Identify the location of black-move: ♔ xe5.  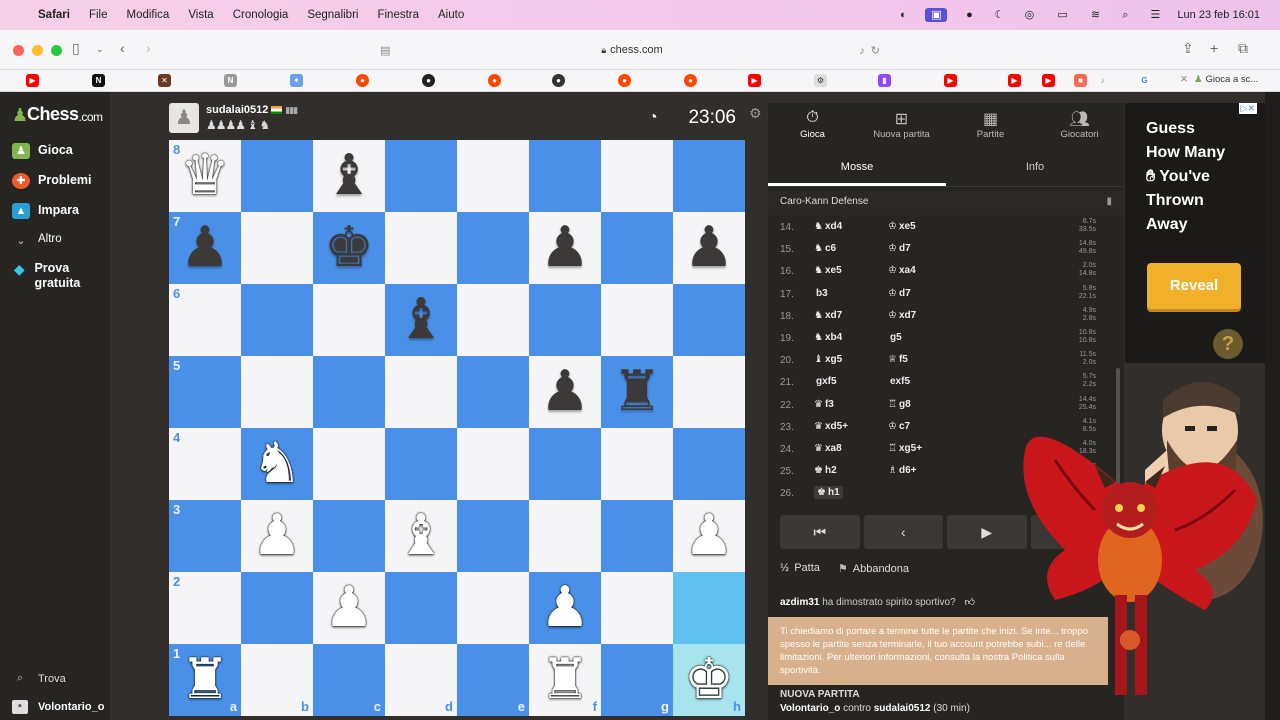
(902, 226).